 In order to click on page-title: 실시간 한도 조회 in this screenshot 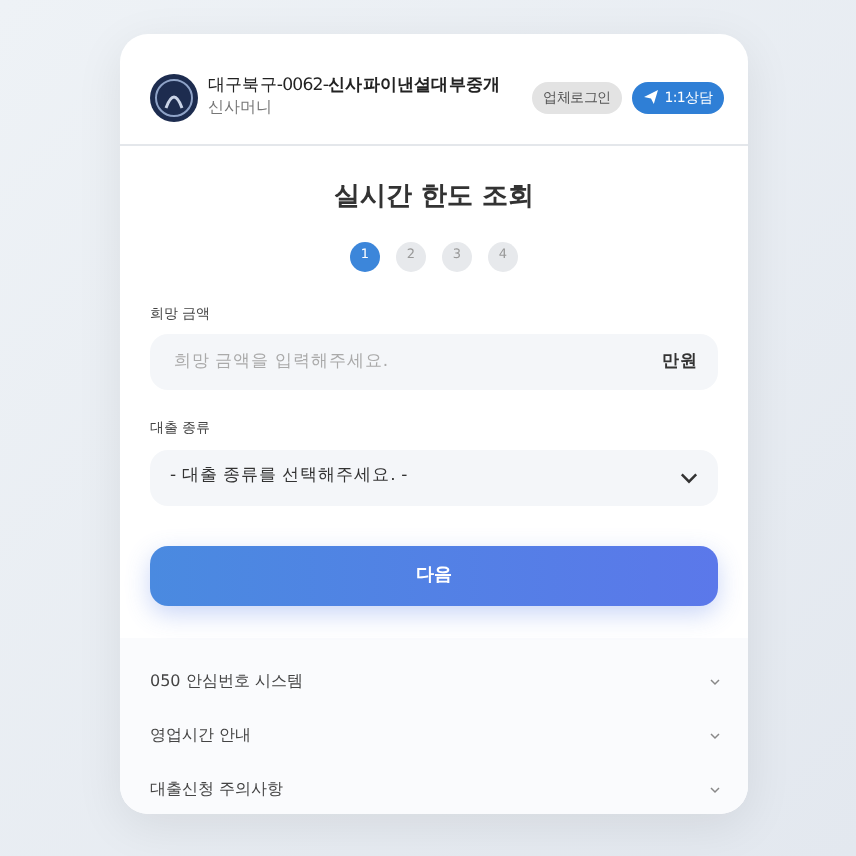, I will do `click(434, 198)`.